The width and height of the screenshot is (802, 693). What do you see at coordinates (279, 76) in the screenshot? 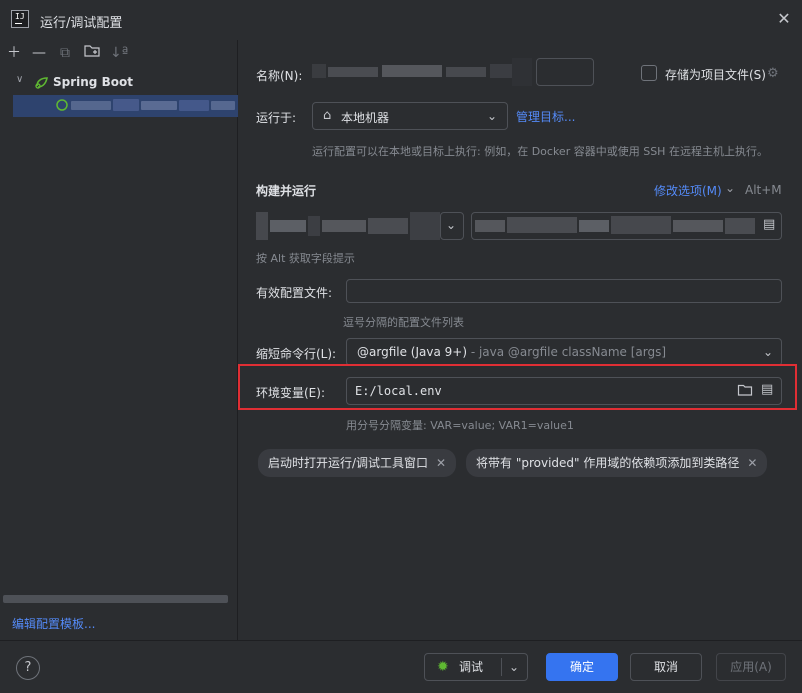
I see `name-label: 名称(N):` at bounding box center [279, 76].